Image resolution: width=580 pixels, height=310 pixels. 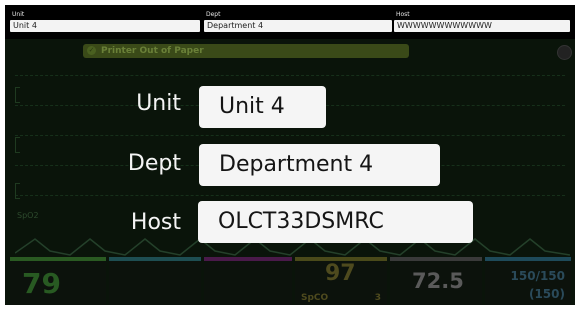 I want to click on overlay-unit-field: Unit 4, so click(x=262, y=107).